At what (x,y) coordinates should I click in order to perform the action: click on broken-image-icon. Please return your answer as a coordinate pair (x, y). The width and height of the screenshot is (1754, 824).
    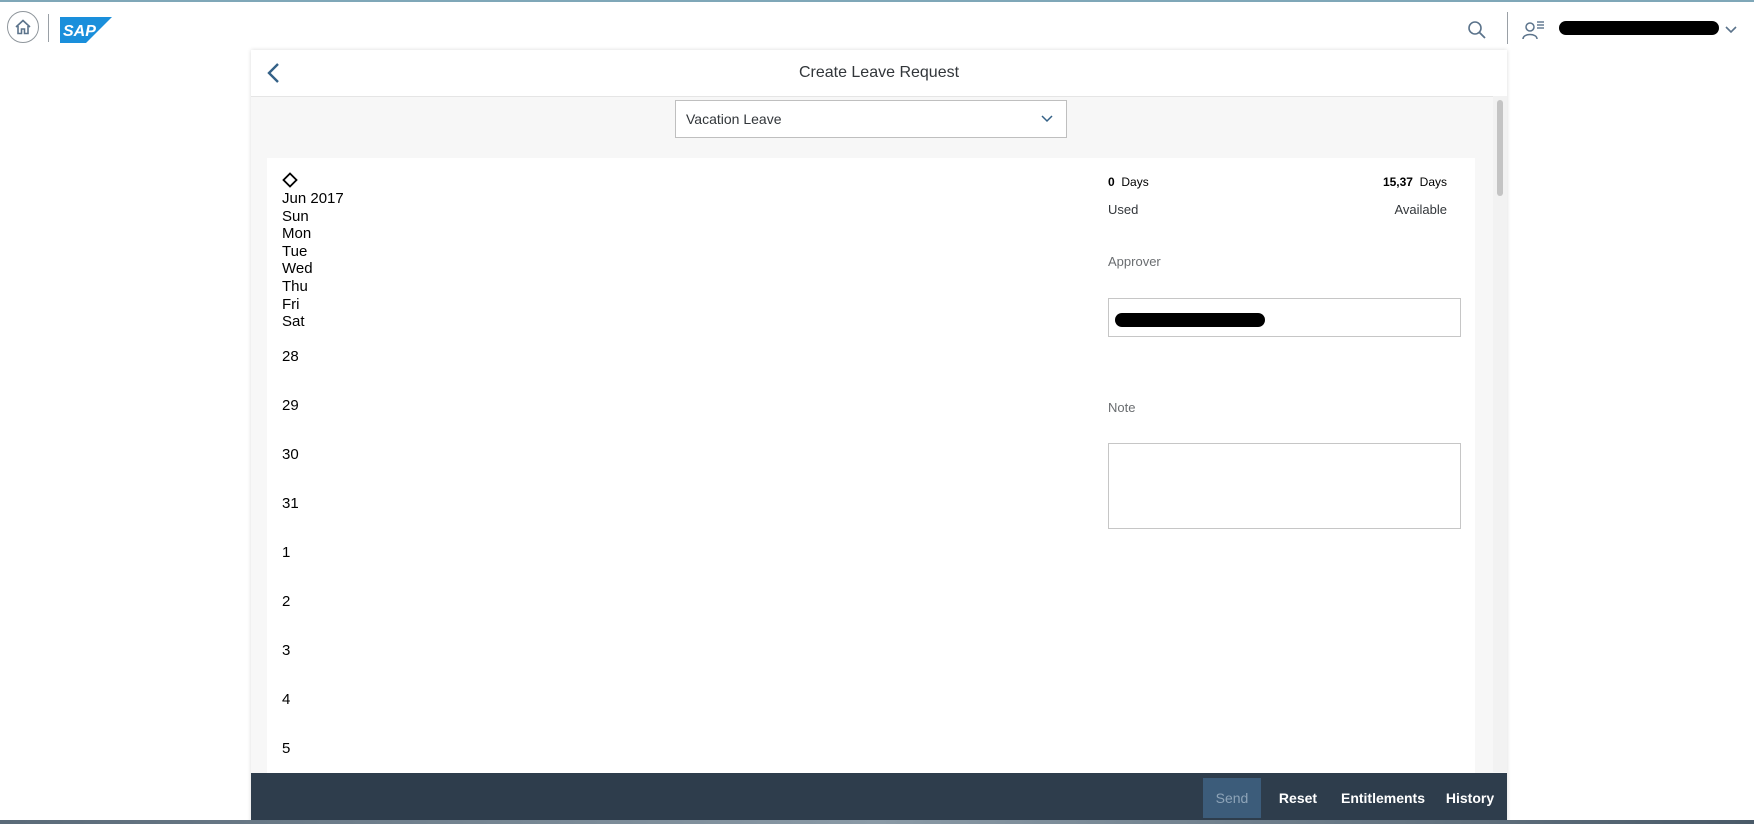
    Looking at the image, I should click on (290, 180).